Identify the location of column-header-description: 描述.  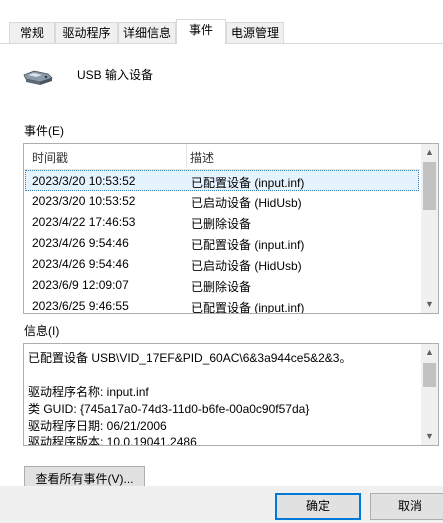
(202, 157).